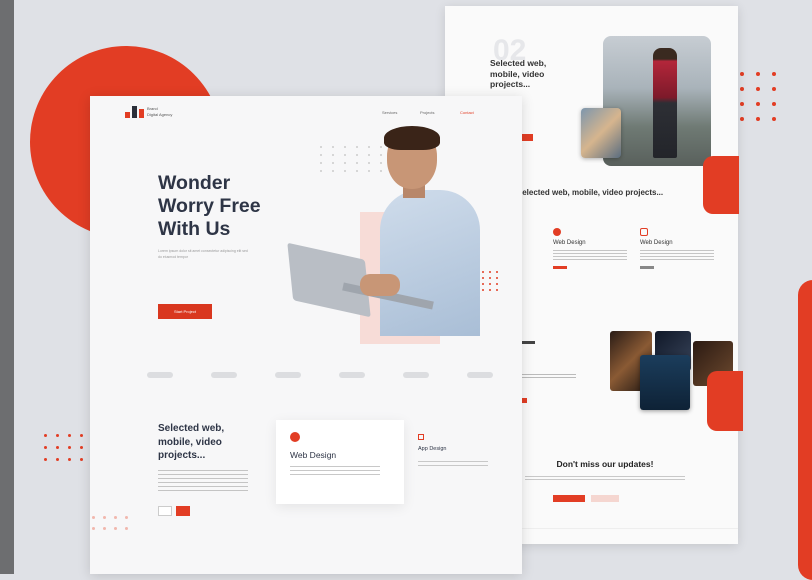 Image resolution: width=812 pixels, height=580 pixels. Describe the element at coordinates (389, 112) in the screenshot. I see `nav-link-services: Services` at that location.